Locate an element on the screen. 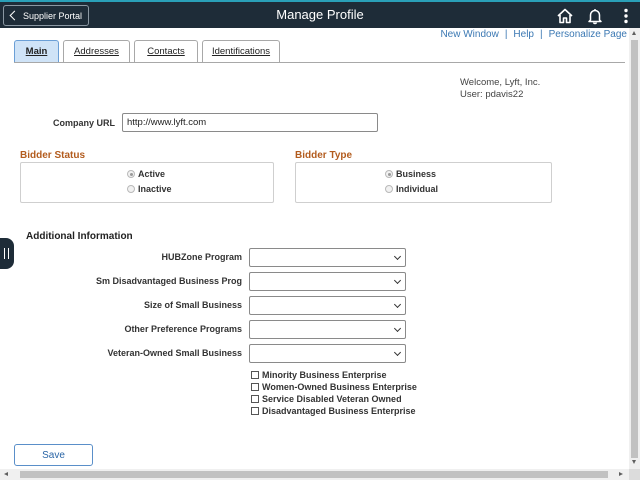 The image size is (640, 480). disadvantaged-business-checkbox is located at coordinates (255, 411).